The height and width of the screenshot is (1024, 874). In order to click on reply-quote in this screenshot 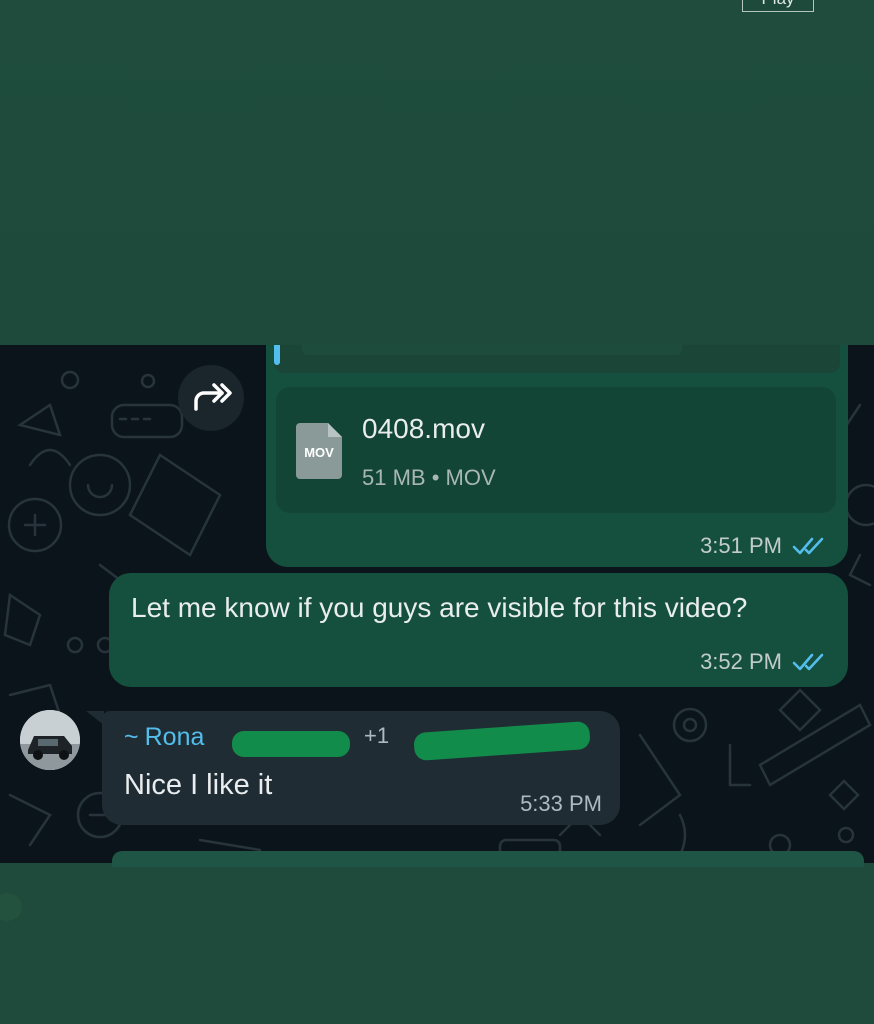, I will do `click(557, 359)`.